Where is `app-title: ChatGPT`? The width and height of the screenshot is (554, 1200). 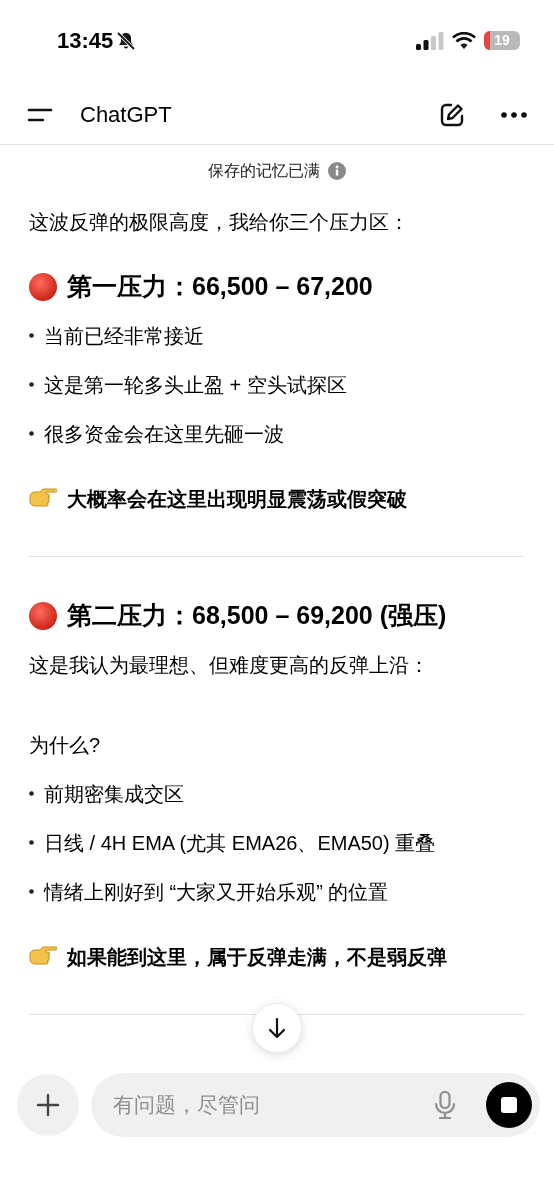
app-title: ChatGPT is located at coordinates (126, 115).